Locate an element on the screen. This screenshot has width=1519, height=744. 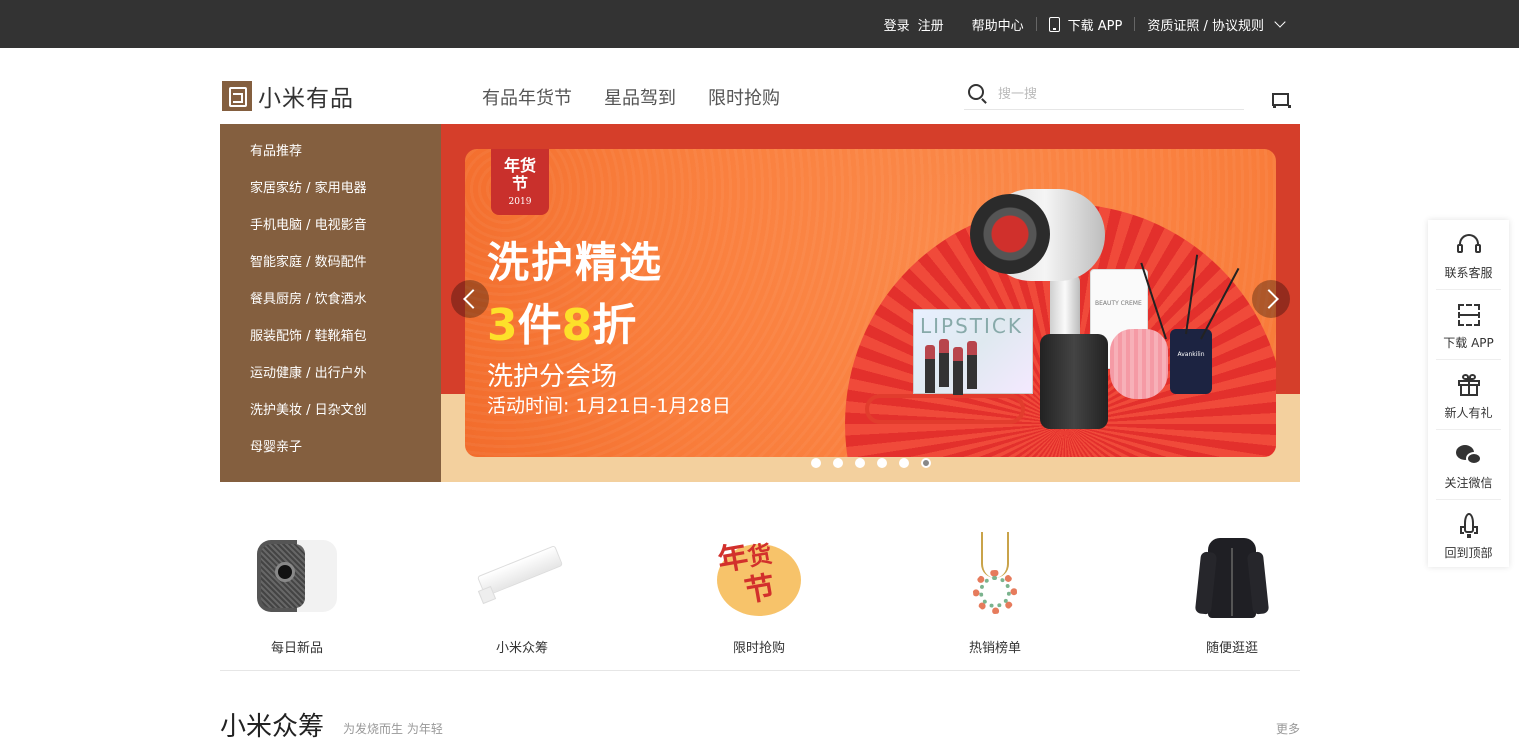
logo-mark-icon is located at coordinates (237, 96).